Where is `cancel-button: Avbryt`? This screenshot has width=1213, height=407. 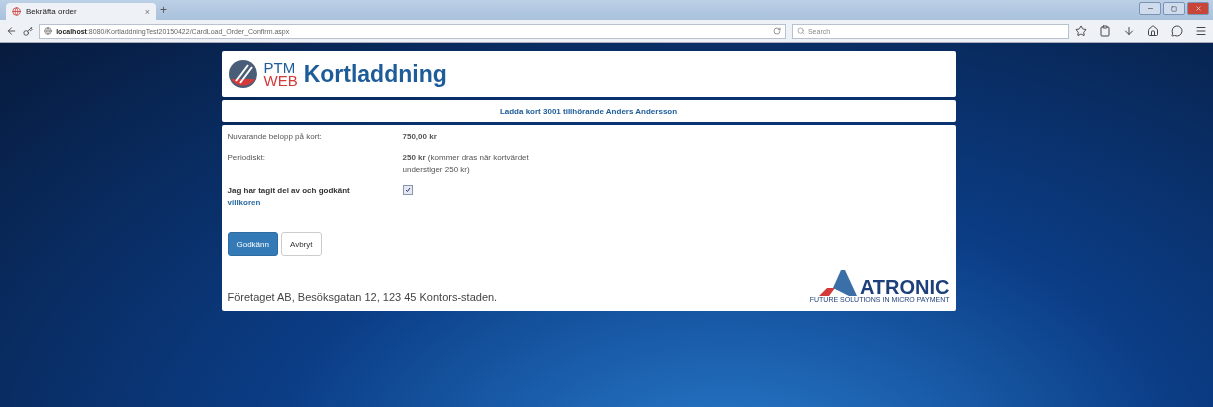 cancel-button: Avbryt is located at coordinates (301, 244).